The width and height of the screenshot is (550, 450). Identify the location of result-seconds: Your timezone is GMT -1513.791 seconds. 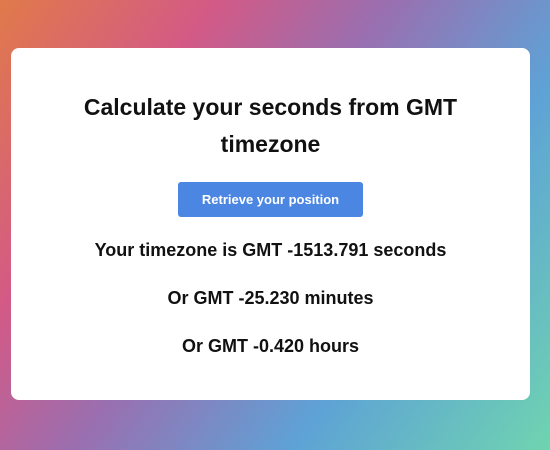
(270, 250).